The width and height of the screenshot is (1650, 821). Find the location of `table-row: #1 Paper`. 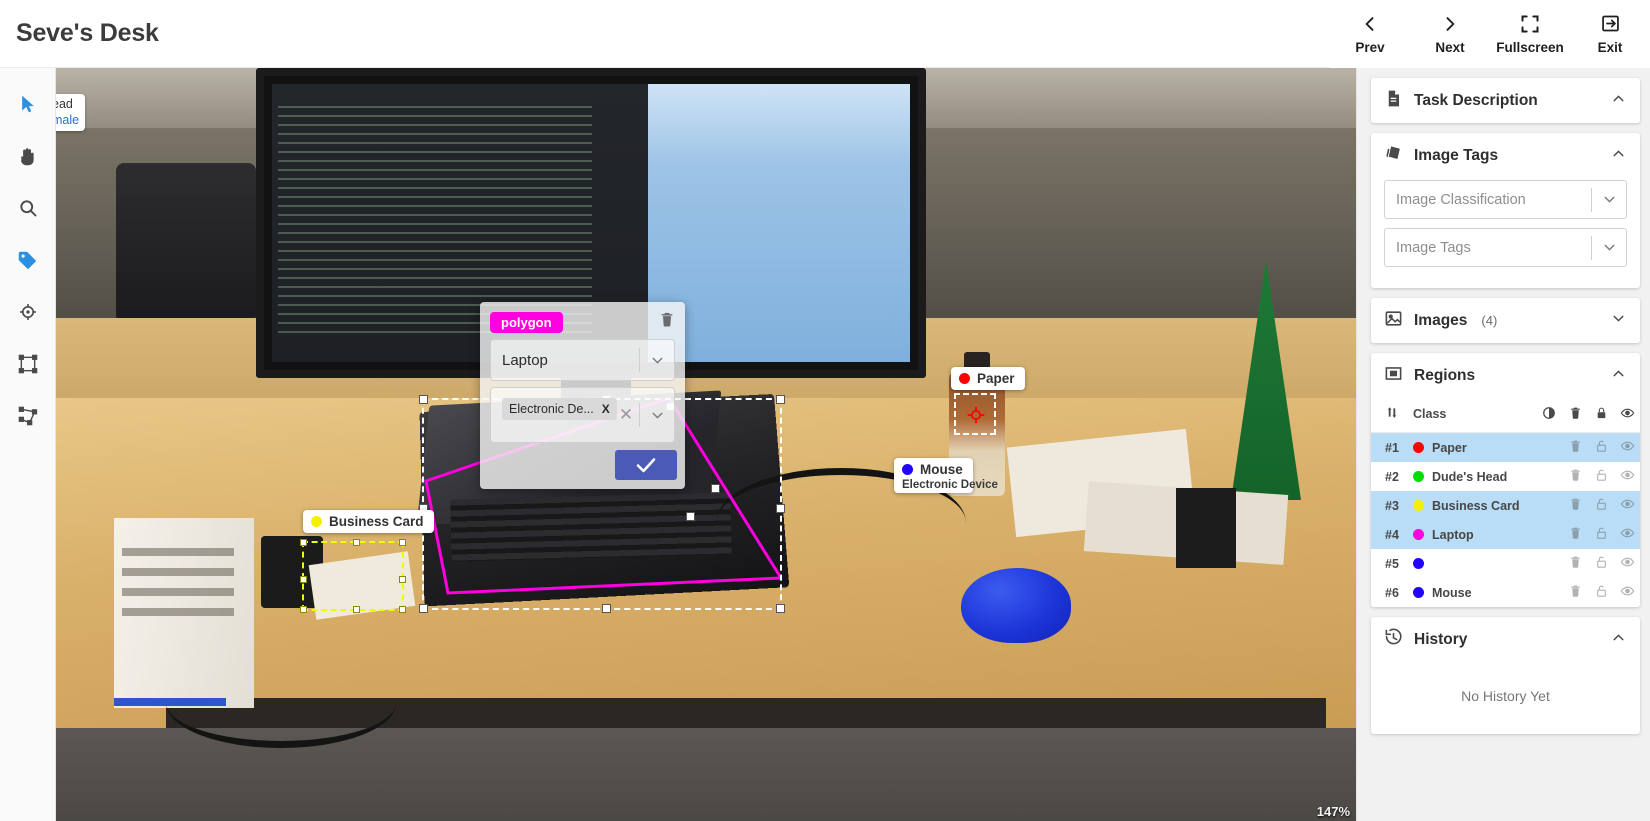

table-row: #1 Paper is located at coordinates (1505, 447).